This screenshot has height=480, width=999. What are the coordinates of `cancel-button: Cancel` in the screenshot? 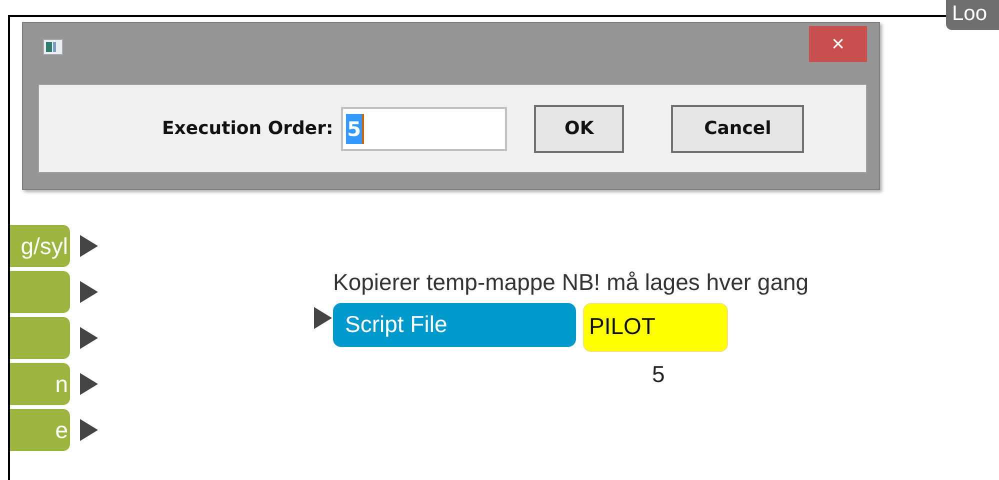 It's located at (737, 128).